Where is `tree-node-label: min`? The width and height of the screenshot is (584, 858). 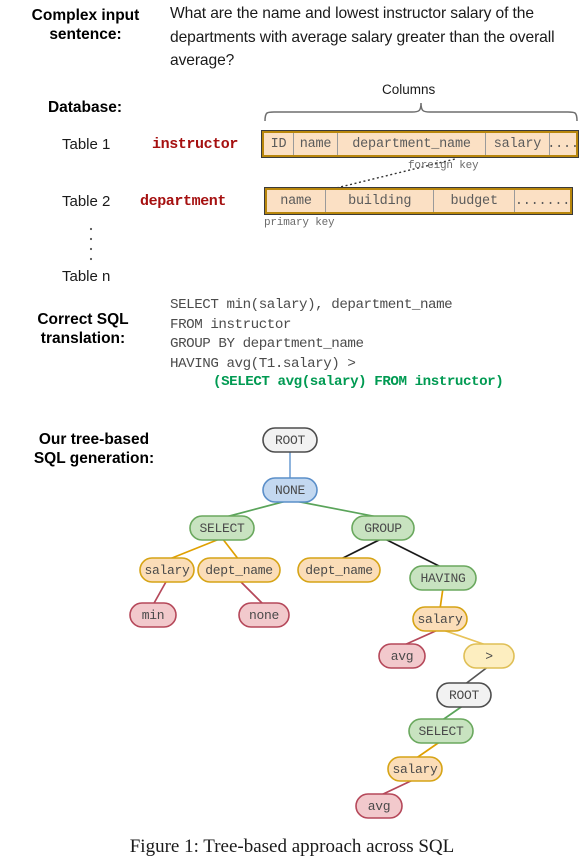
tree-node-label: min is located at coordinates (153, 615).